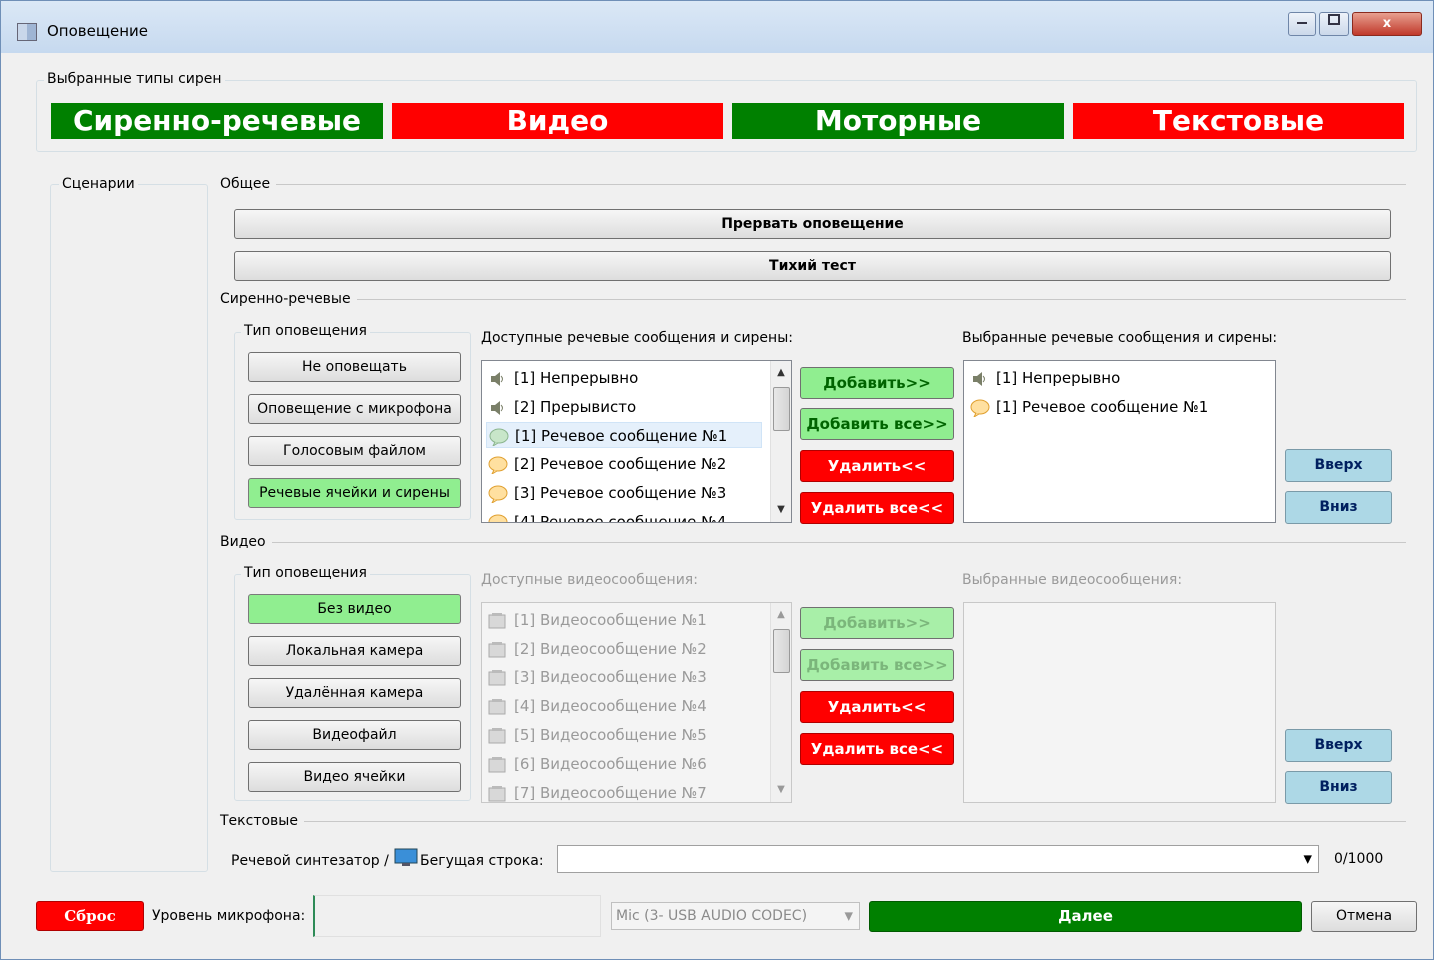 The height and width of the screenshot is (960, 1434). What do you see at coordinates (1338, 465) in the screenshot?
I see `move-up-button: Вверх` at bounding box center [1338, 465].